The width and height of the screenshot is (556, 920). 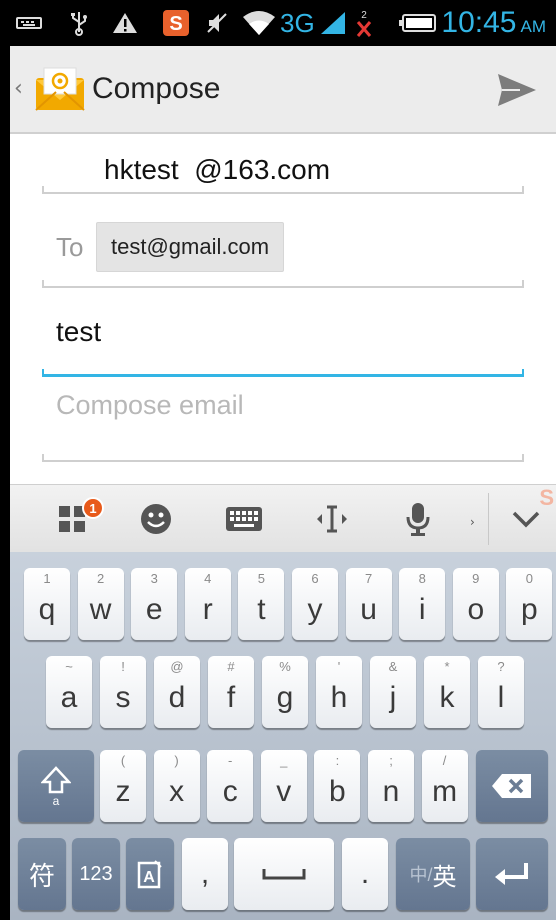 I want to click on back-chevron-icon: ‹, so click(x=18, y=88).